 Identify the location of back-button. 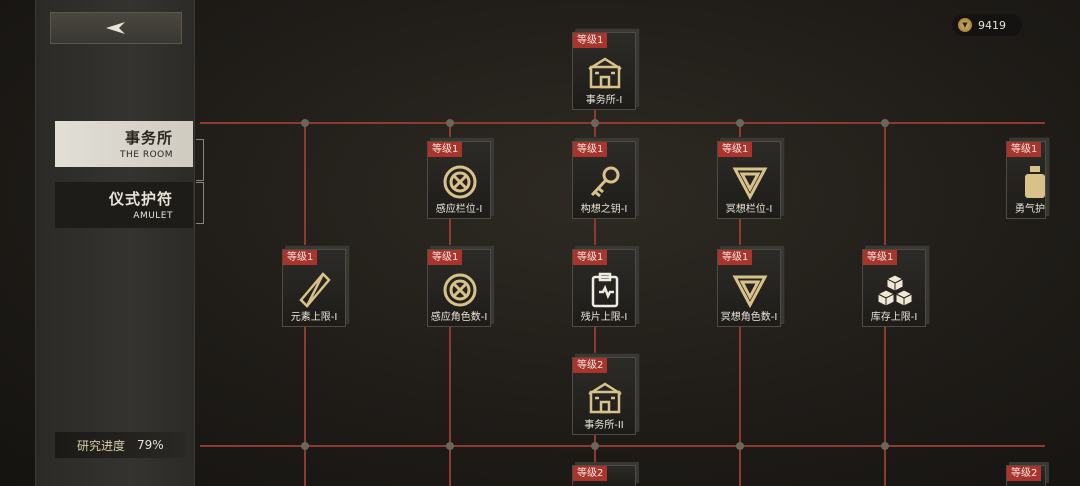
(116, 28).